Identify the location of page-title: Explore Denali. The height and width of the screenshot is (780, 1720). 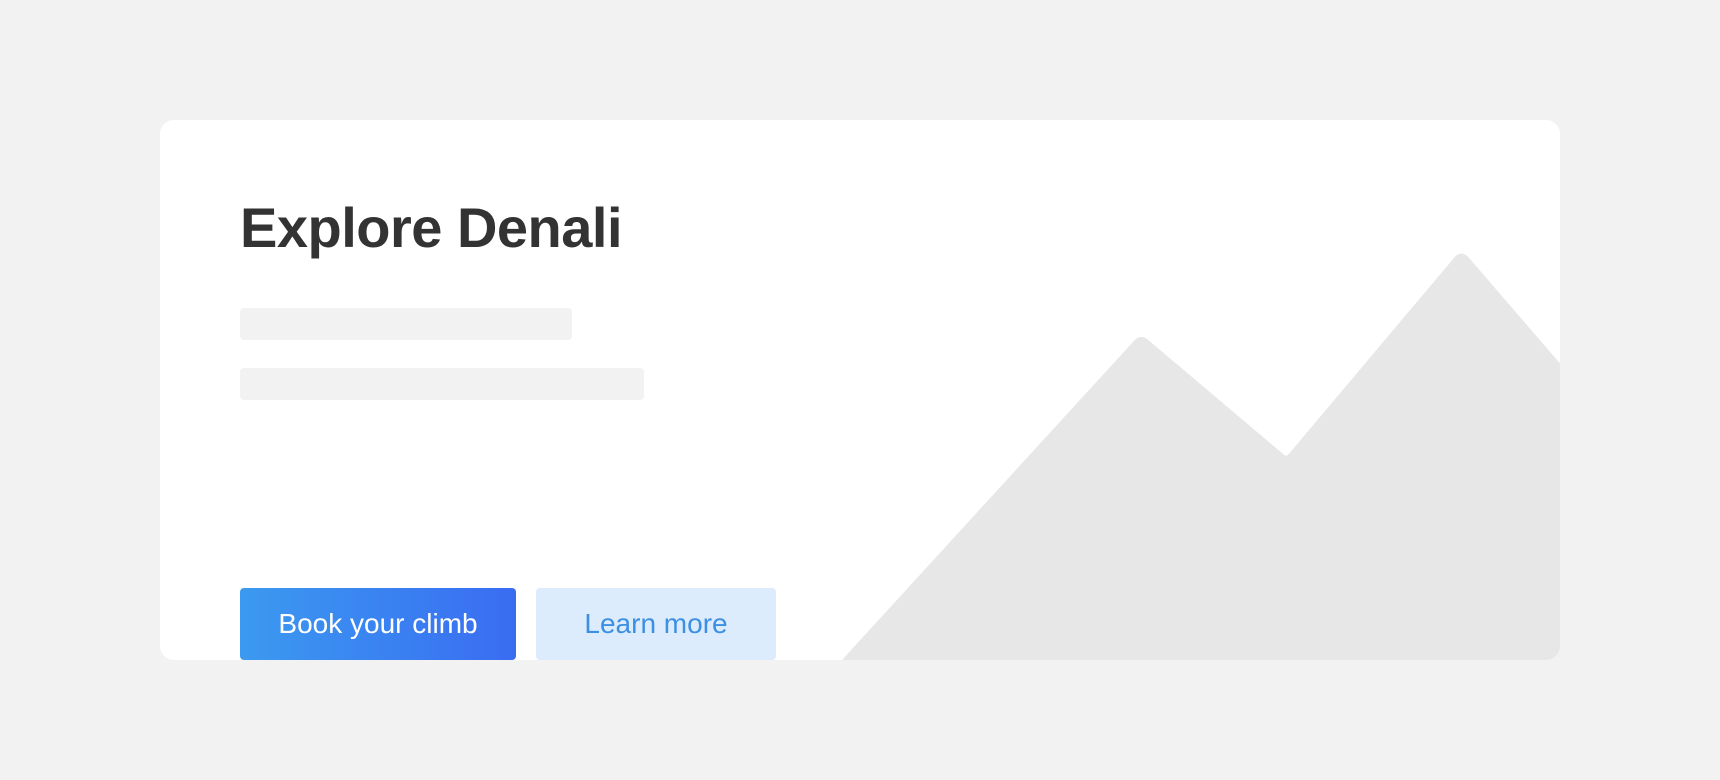
(431, 227).